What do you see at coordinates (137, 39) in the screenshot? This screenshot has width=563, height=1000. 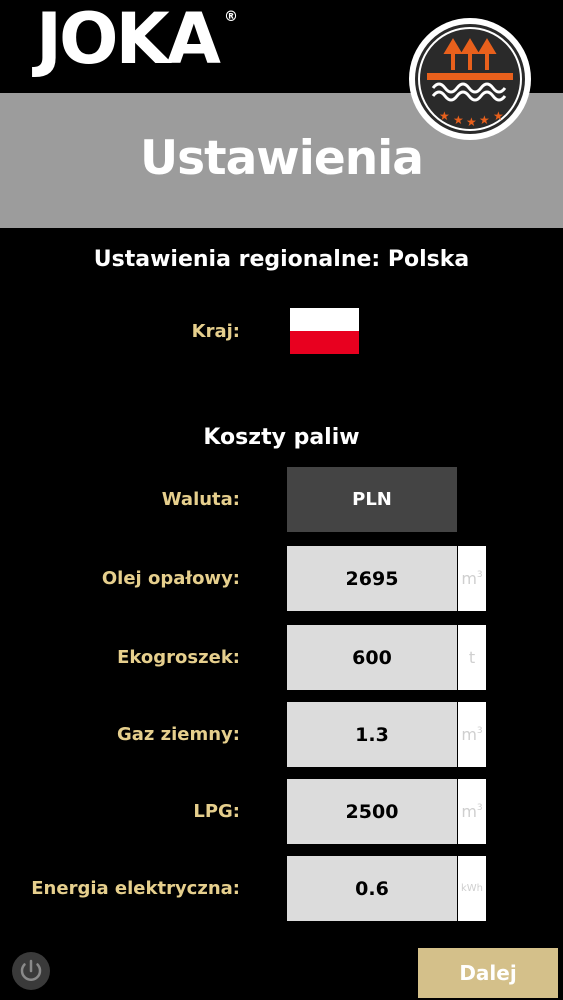 I see `joka-logo: JOKA ®` at bounding box center [137, 39].